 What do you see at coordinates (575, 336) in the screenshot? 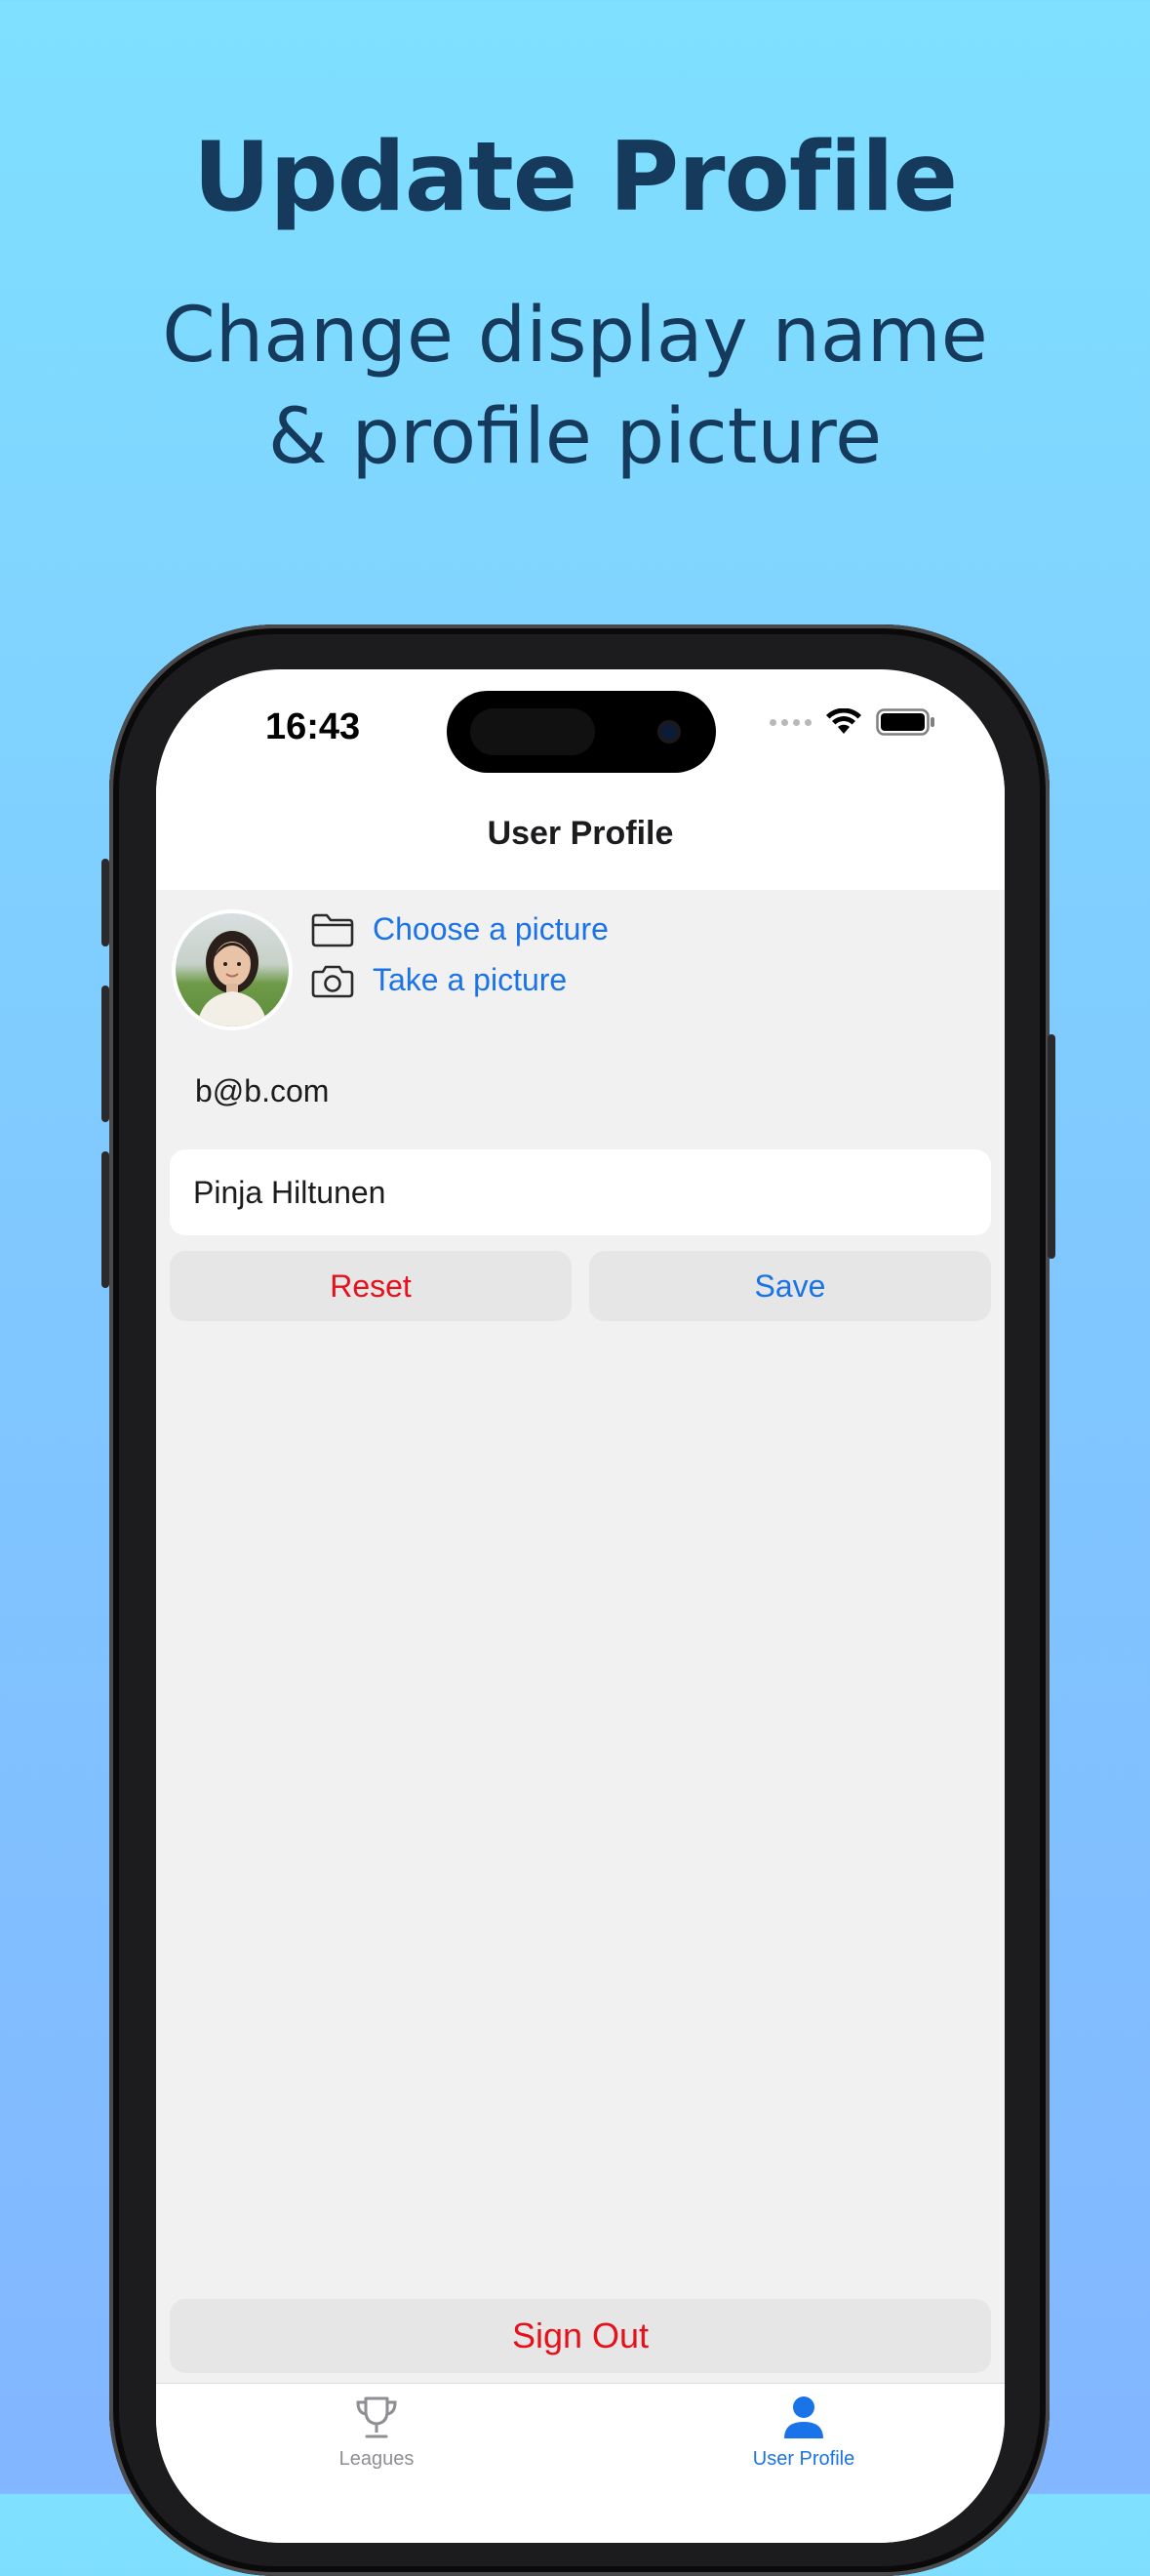
I see `promo-subtitle-line1: Change display name` at bounding box center [575, 336].